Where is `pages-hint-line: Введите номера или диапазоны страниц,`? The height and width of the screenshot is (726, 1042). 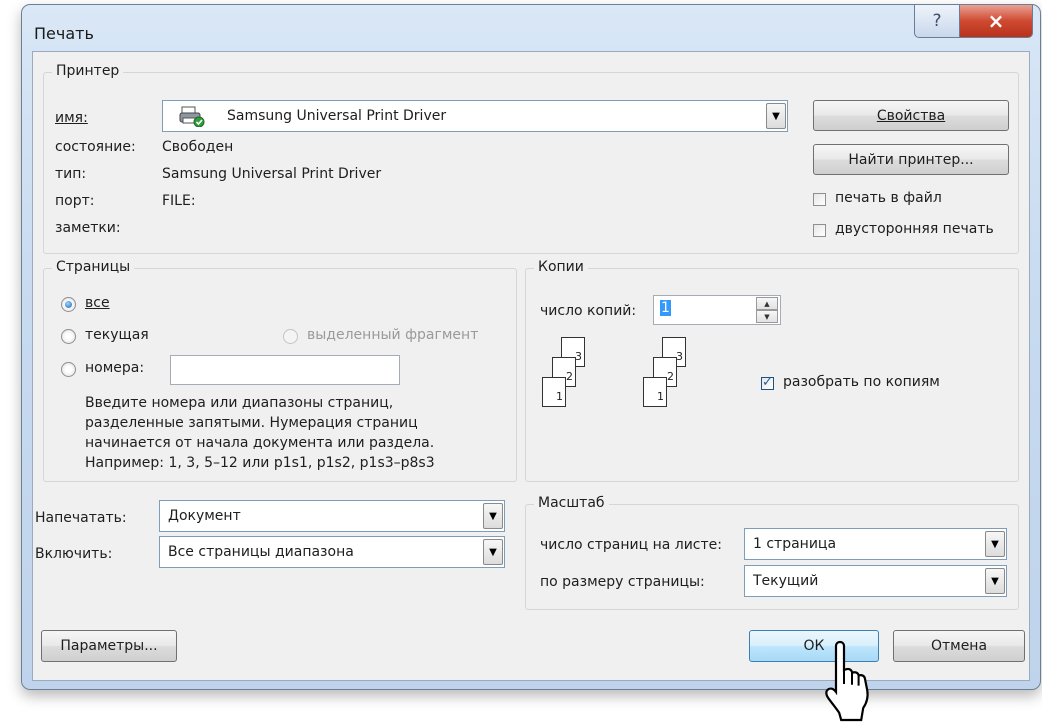 pages-hint-line: Введите номера или диапазоны страниц, is located at coordinates (239, 403).